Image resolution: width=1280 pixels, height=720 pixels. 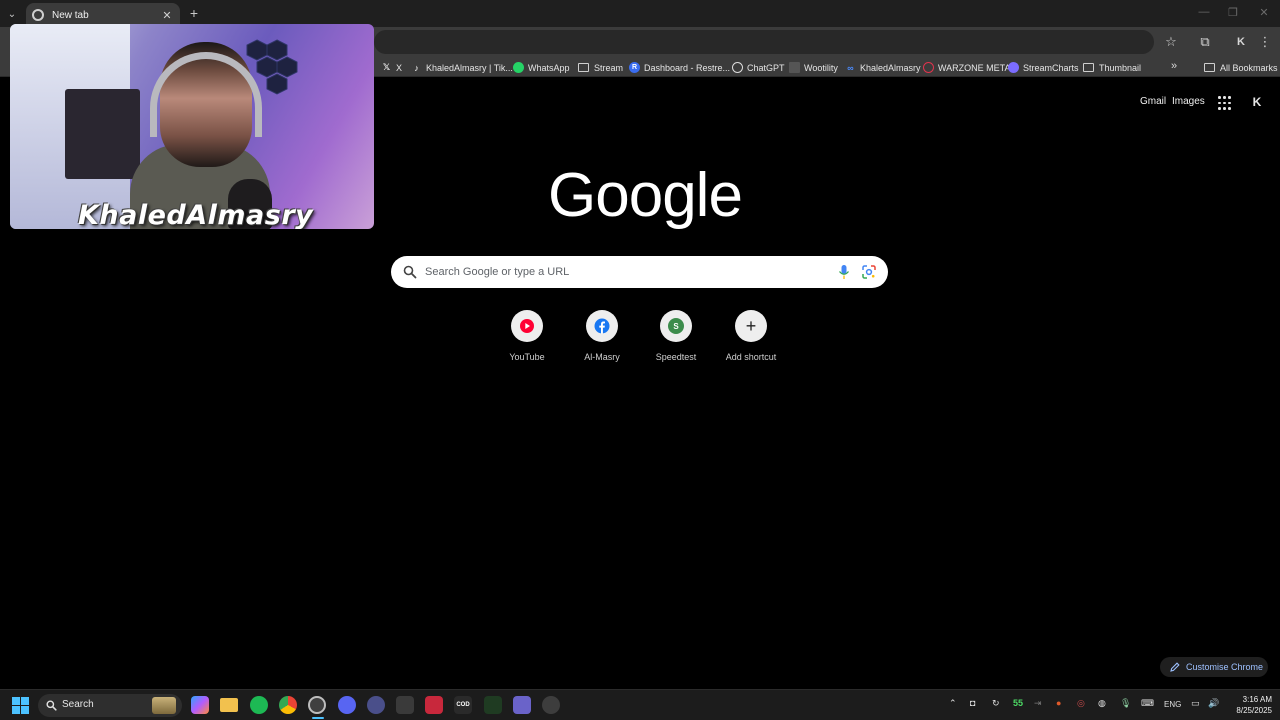 What do you see at coordinates (229, 705) in the screenshot?
I see `file-explorer-icon` at bounding box center [229, 705].